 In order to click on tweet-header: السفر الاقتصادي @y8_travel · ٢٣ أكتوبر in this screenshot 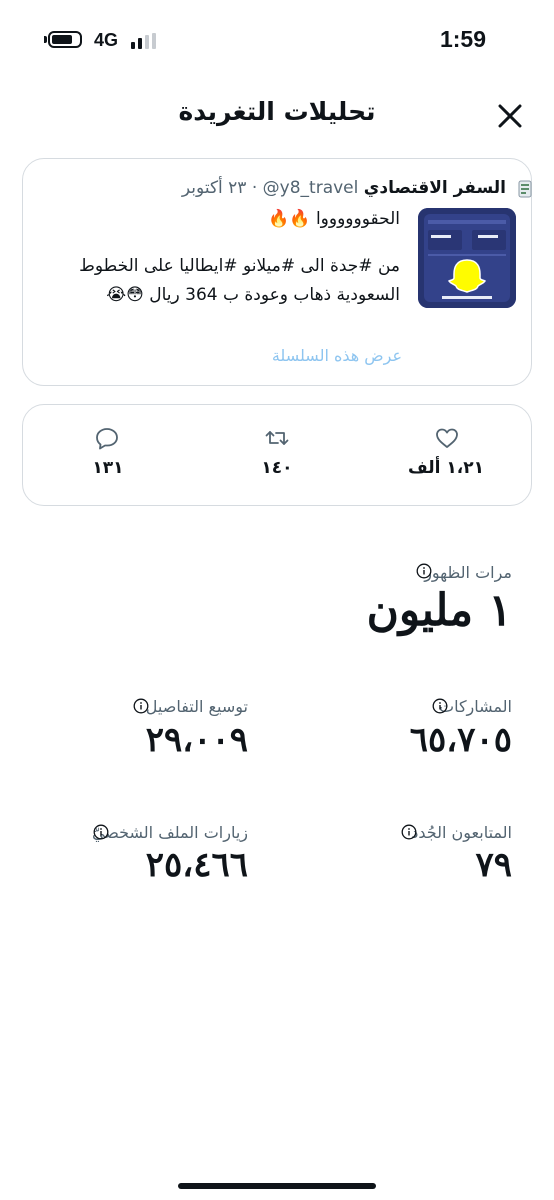, I will do `click(296, 188)`.